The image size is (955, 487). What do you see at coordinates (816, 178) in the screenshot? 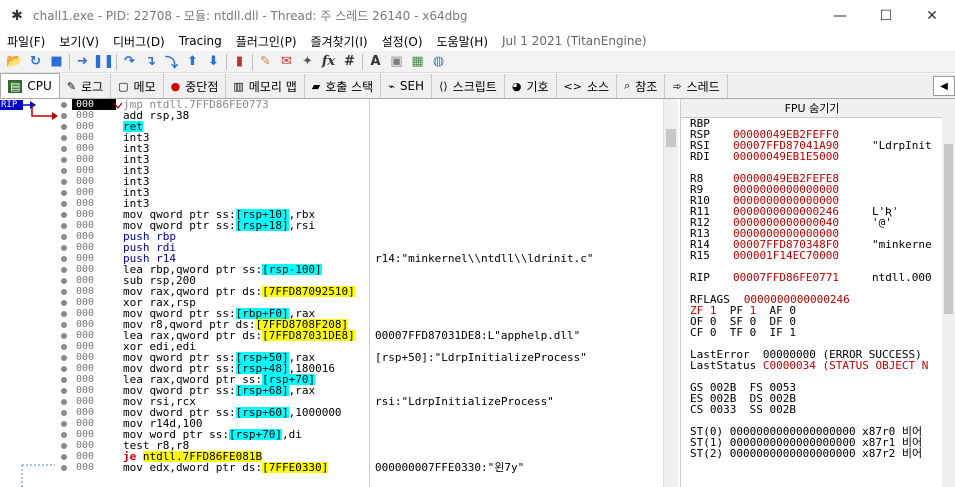
I see `register-line: R8 00000049EB2FEFE8` at bounding box center [816, 178].